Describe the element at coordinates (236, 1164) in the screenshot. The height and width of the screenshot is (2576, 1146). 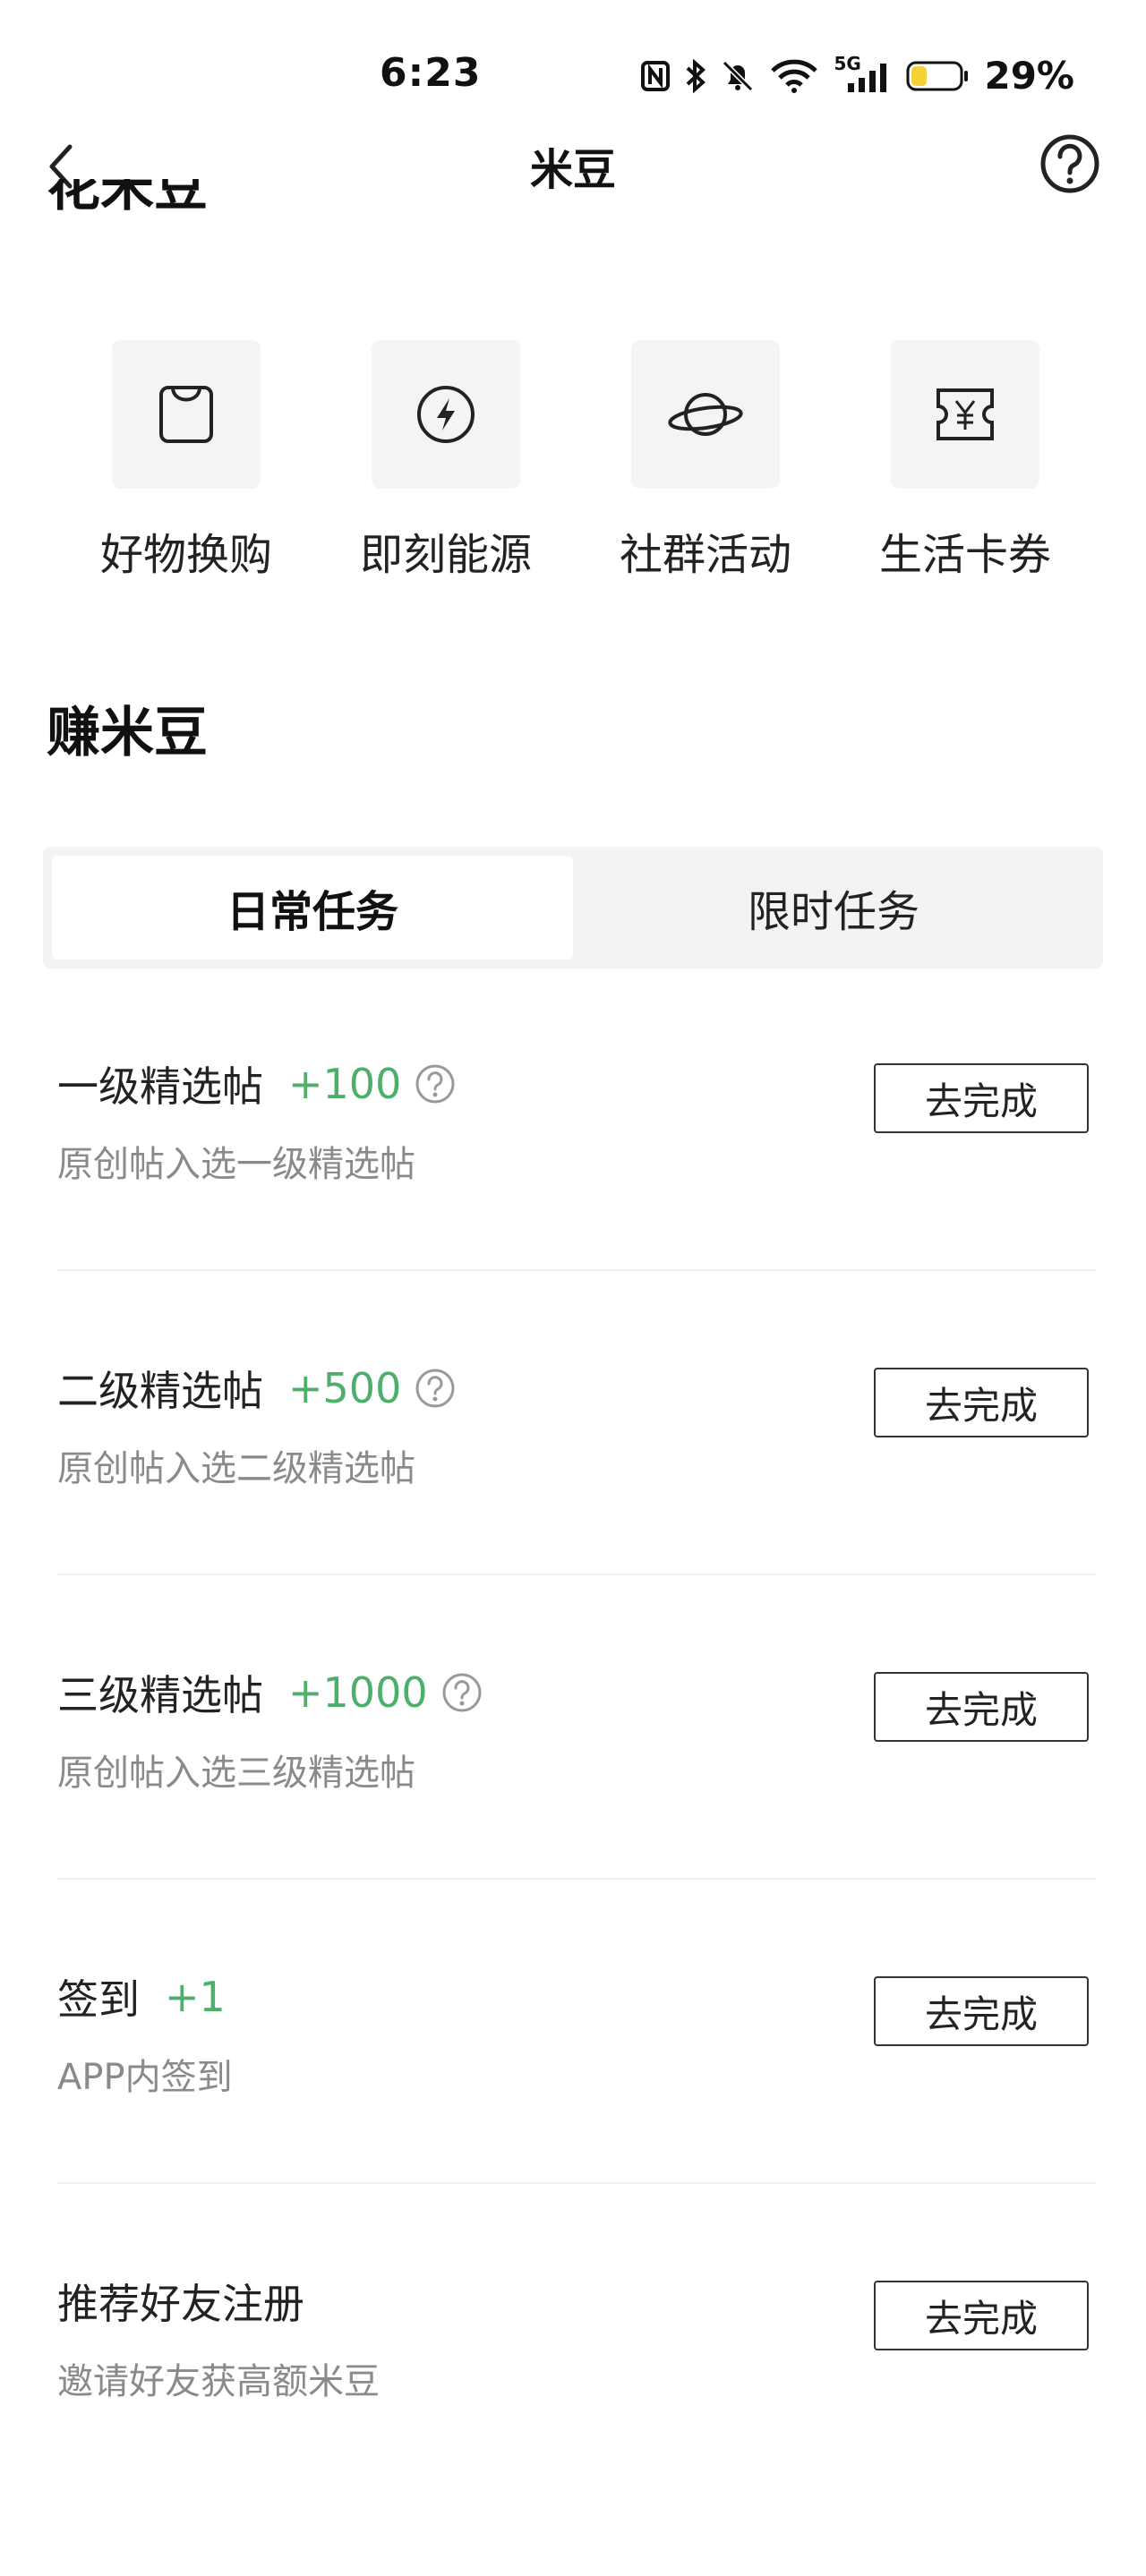
I see `task-description: 原创帖入选一级精选帖` at that location.